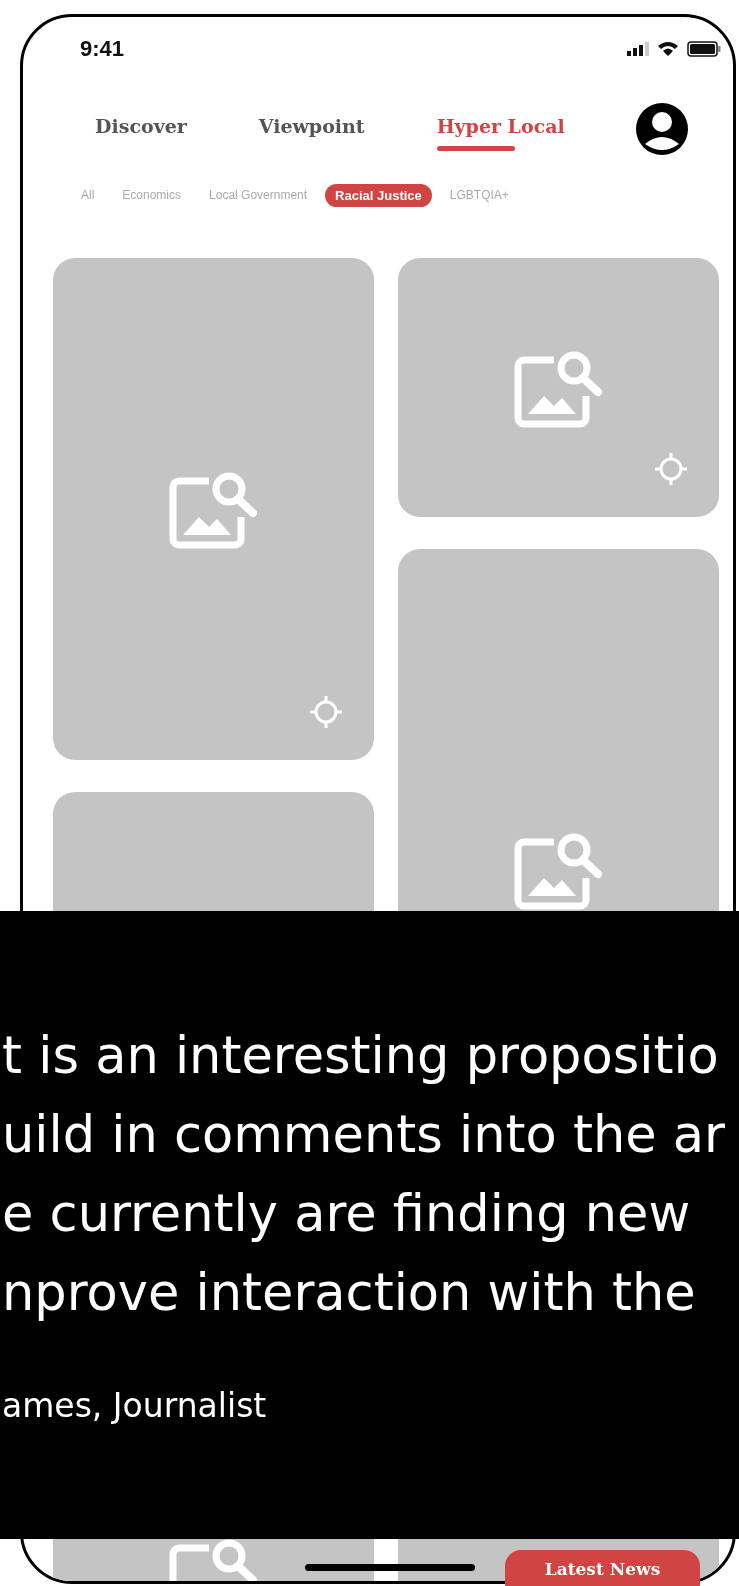  What do you see at coordinates (135, 1405) in the screenshot?
I see `quote-author: ames, Journalist` at bounding box center [135, 1405].